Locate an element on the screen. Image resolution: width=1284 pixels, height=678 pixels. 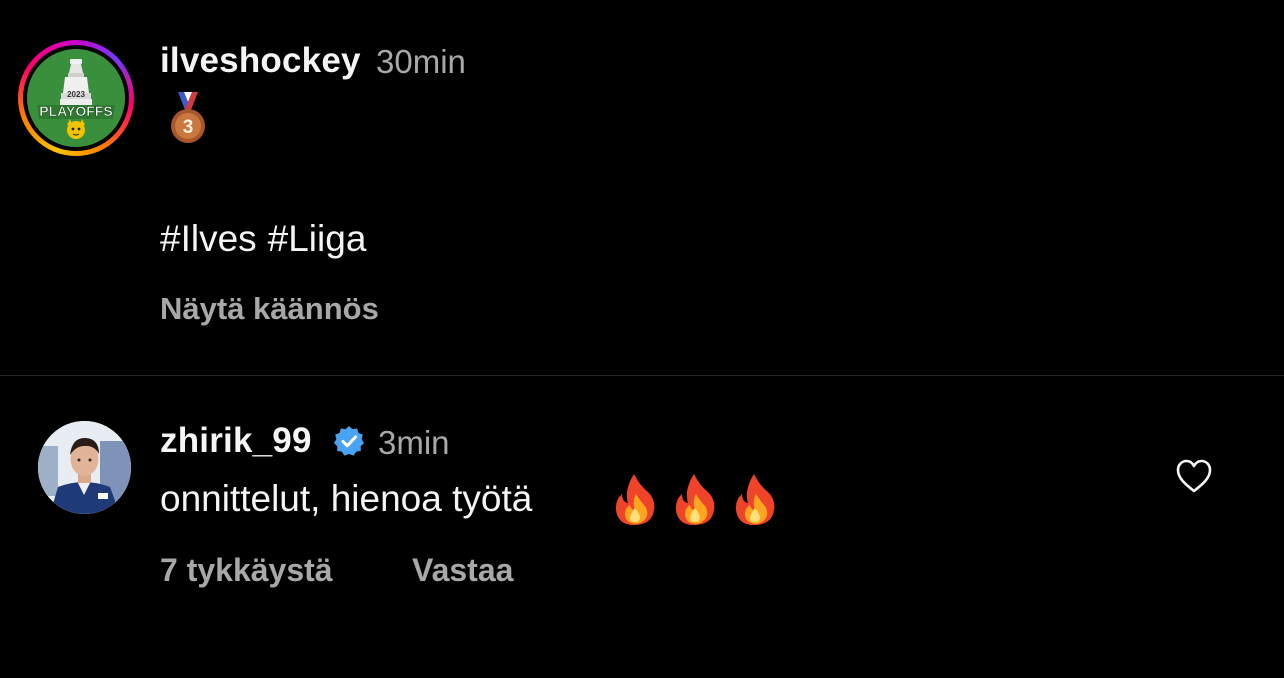
divider is located at coordinates (642, 375).